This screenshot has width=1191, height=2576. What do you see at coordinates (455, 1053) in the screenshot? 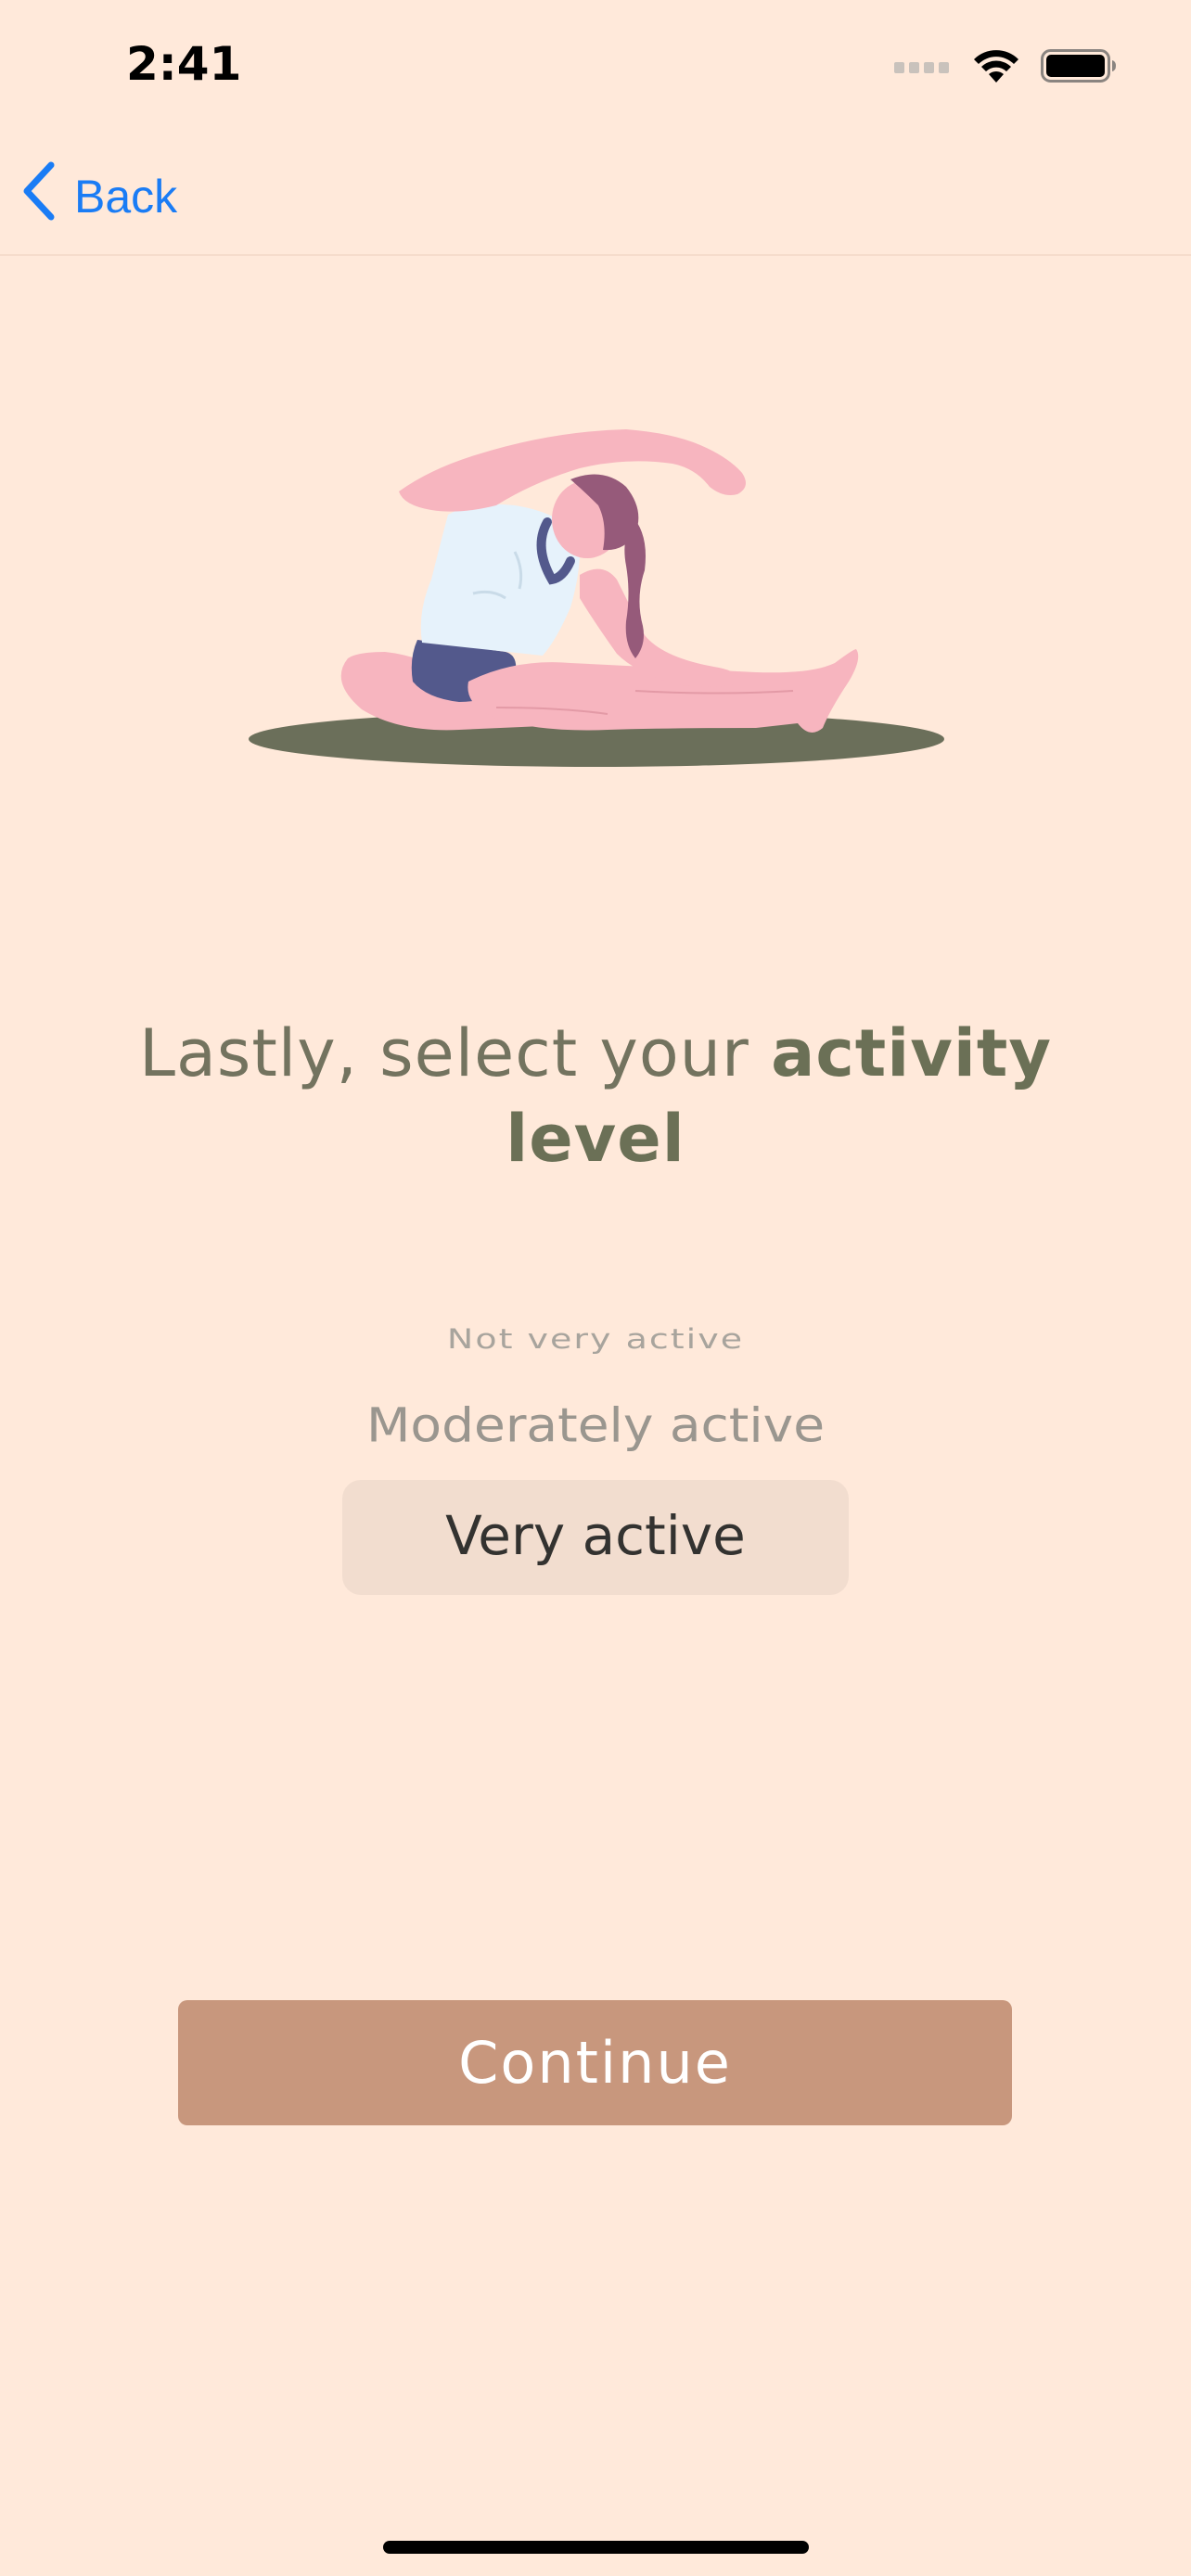
I see `heading-light-text: Lastly, select your` at bounding box center [455, 1053].